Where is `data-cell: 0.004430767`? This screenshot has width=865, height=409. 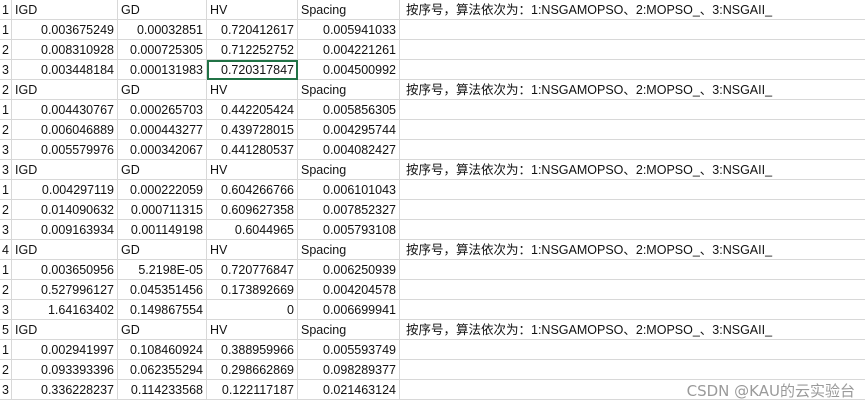
data-cell: 0.004430767 is located at coordinates (65, 110).